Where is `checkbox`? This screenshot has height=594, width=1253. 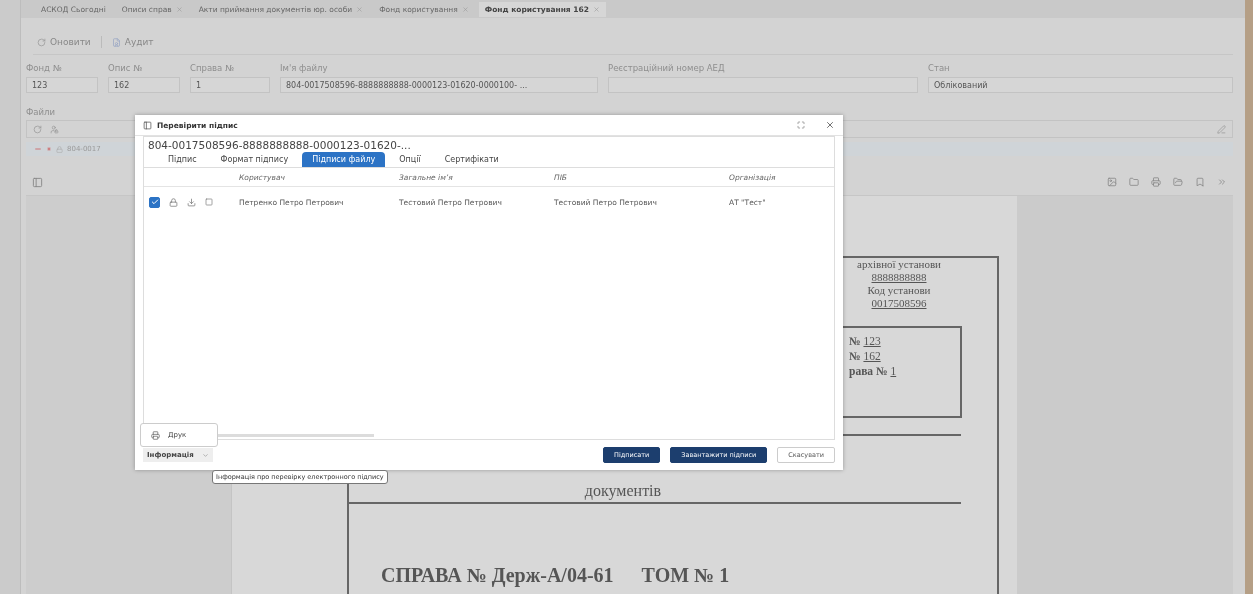
checkbox is located at coordinates (154, 202).